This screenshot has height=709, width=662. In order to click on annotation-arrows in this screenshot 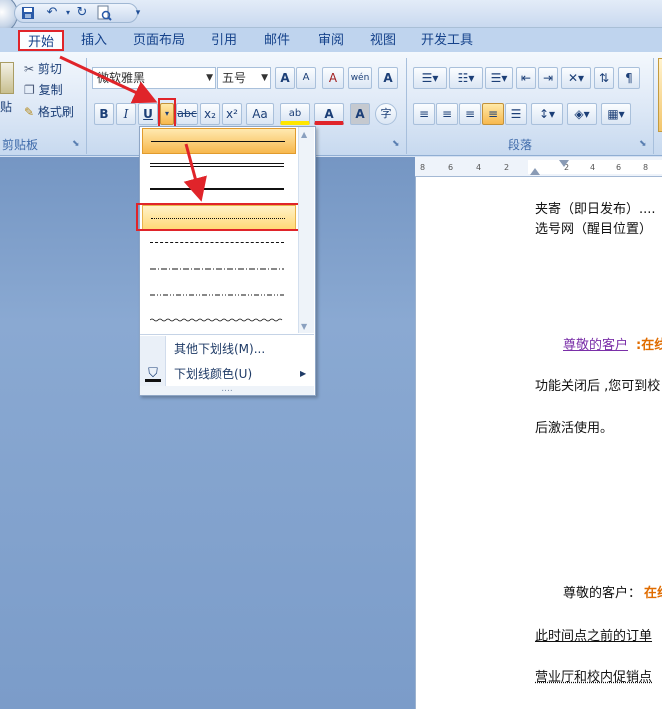, I will do `click(133, 128)`.